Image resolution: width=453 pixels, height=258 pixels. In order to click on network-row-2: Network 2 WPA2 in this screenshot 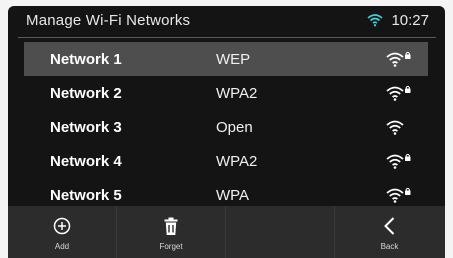, I will do `click(226, 93)`.